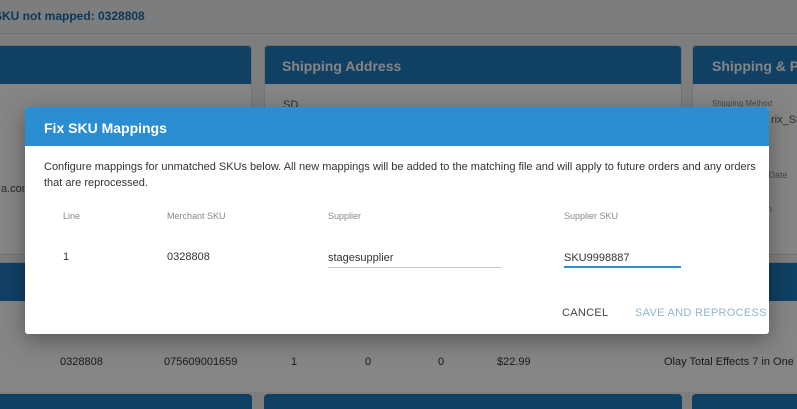  What do you see at coordinates (622, 256) in the screenshot?
I see `supplier-sku-input` at bounding box center [622, 256].